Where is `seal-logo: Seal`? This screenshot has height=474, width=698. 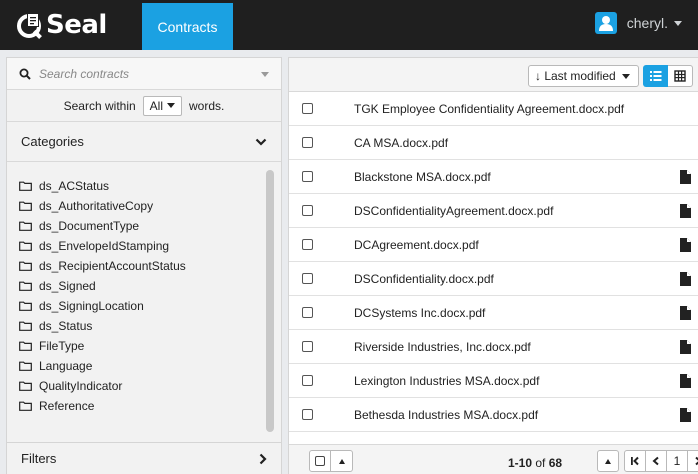 seal-logo: Seal is located at coordinates (61, 25).